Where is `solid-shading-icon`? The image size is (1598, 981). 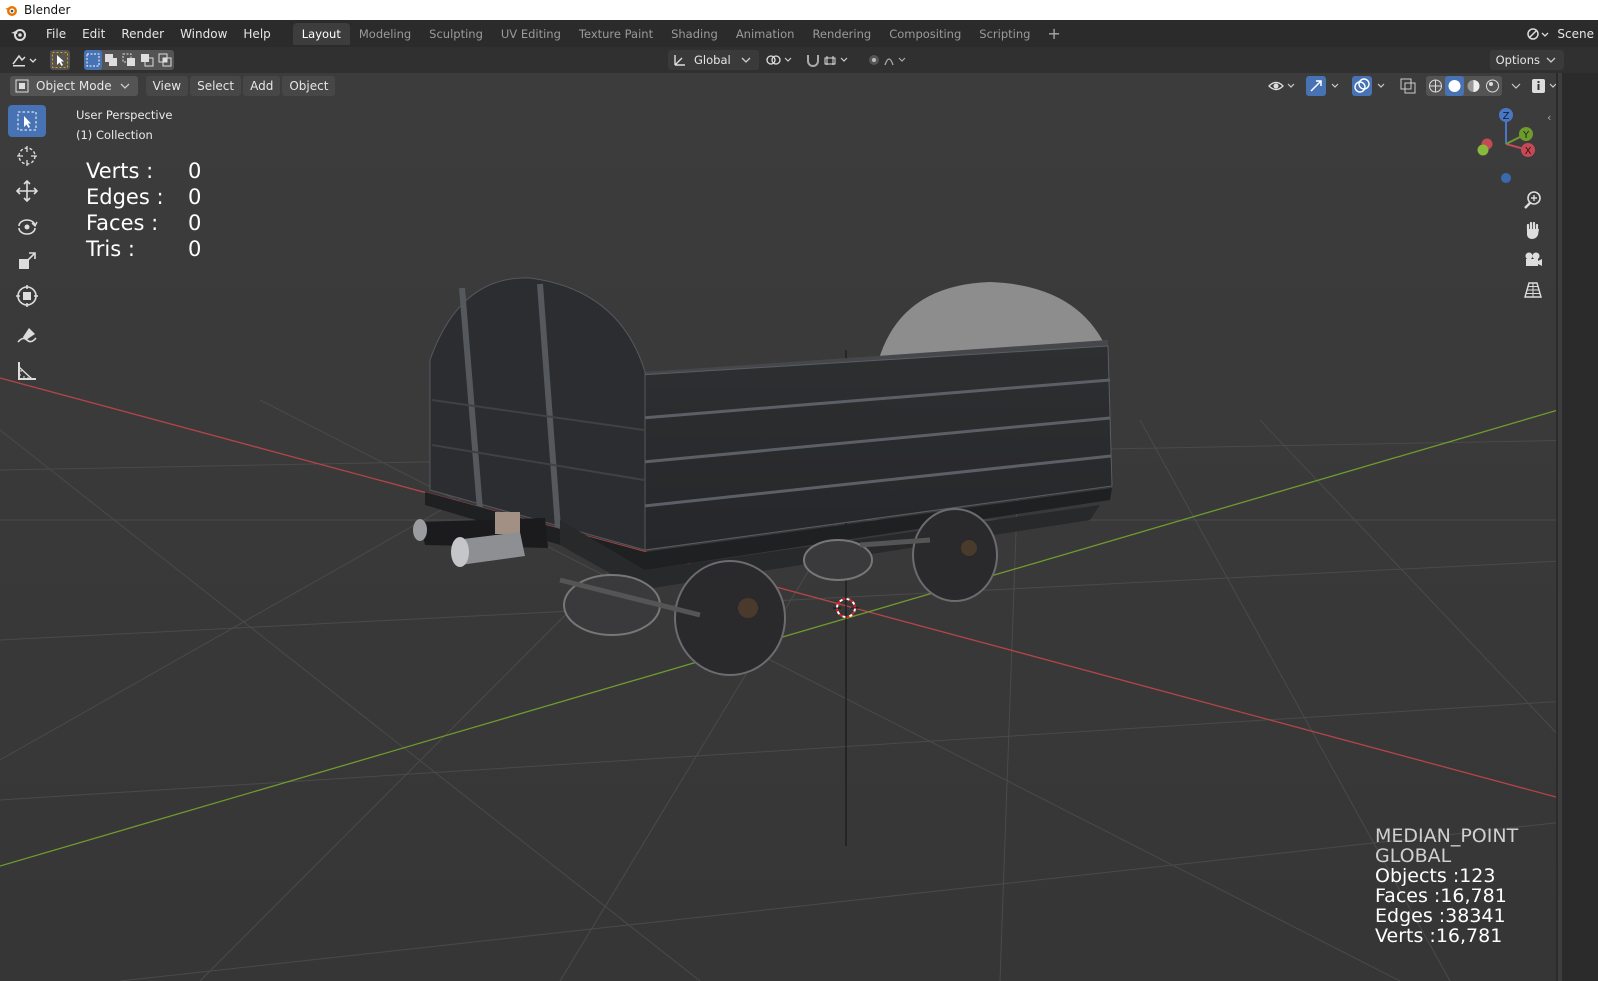 solid-shading-icon is located at coordinates (1454, 86).